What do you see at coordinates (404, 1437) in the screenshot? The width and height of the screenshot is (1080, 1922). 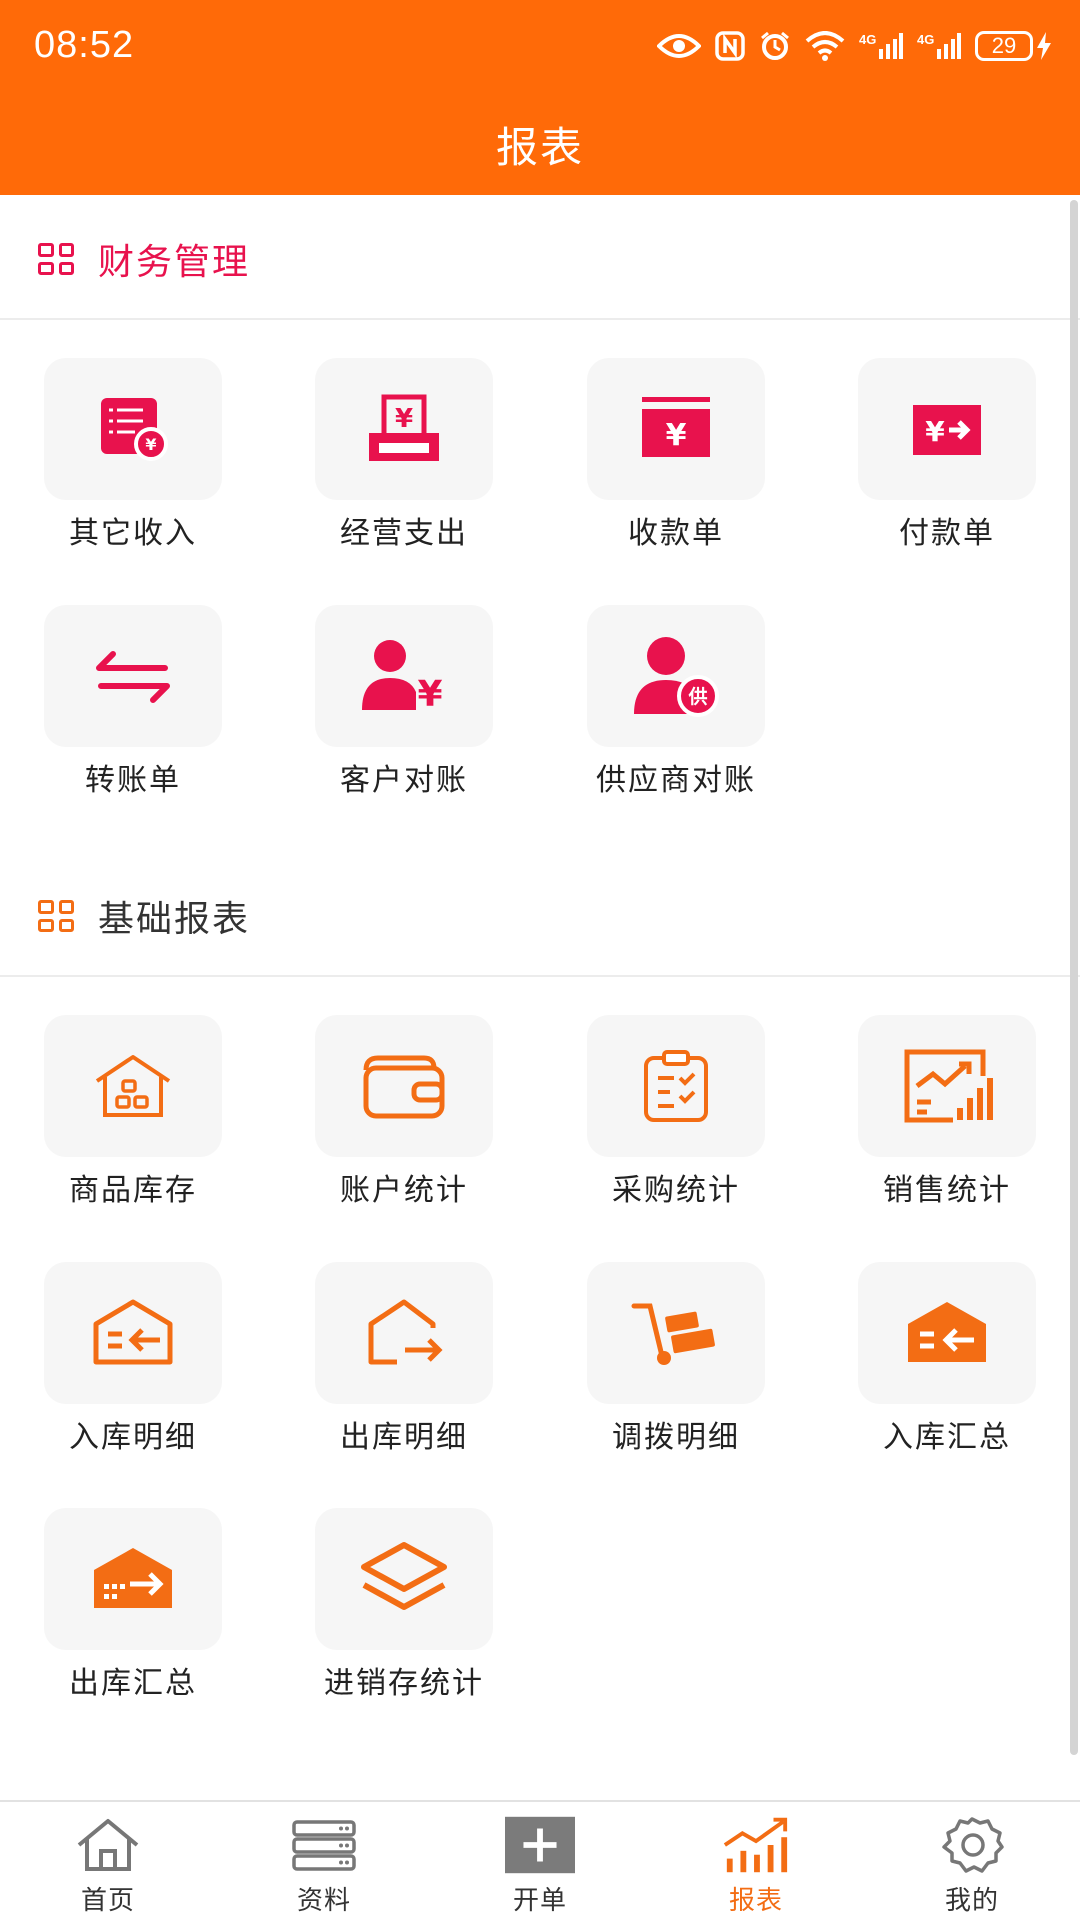 I see `tile-label: 出库明细` at bounding box center [404, 1437].